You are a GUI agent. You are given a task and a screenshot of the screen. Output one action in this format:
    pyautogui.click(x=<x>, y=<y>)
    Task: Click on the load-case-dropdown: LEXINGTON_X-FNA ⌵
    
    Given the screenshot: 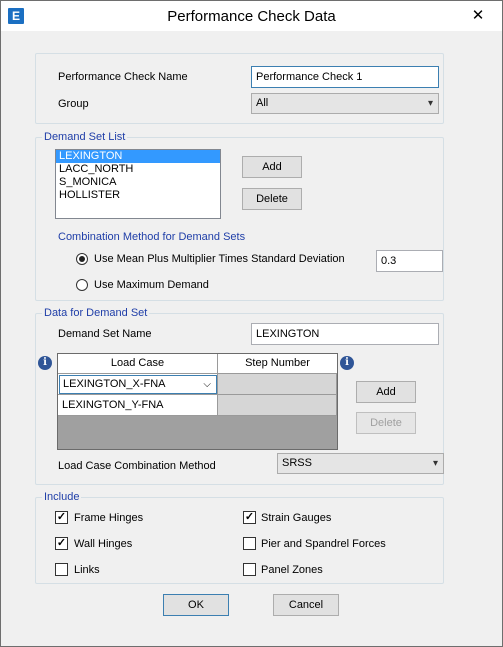 What is the action you would take?
    pyautogui.click(x=138, y=384)
    